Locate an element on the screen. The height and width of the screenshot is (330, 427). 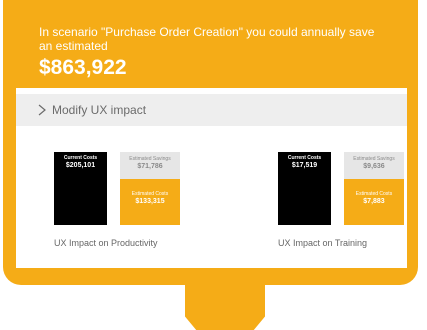
chart-caption: UX Impact on Productivity is located at coordinates (106, 243).